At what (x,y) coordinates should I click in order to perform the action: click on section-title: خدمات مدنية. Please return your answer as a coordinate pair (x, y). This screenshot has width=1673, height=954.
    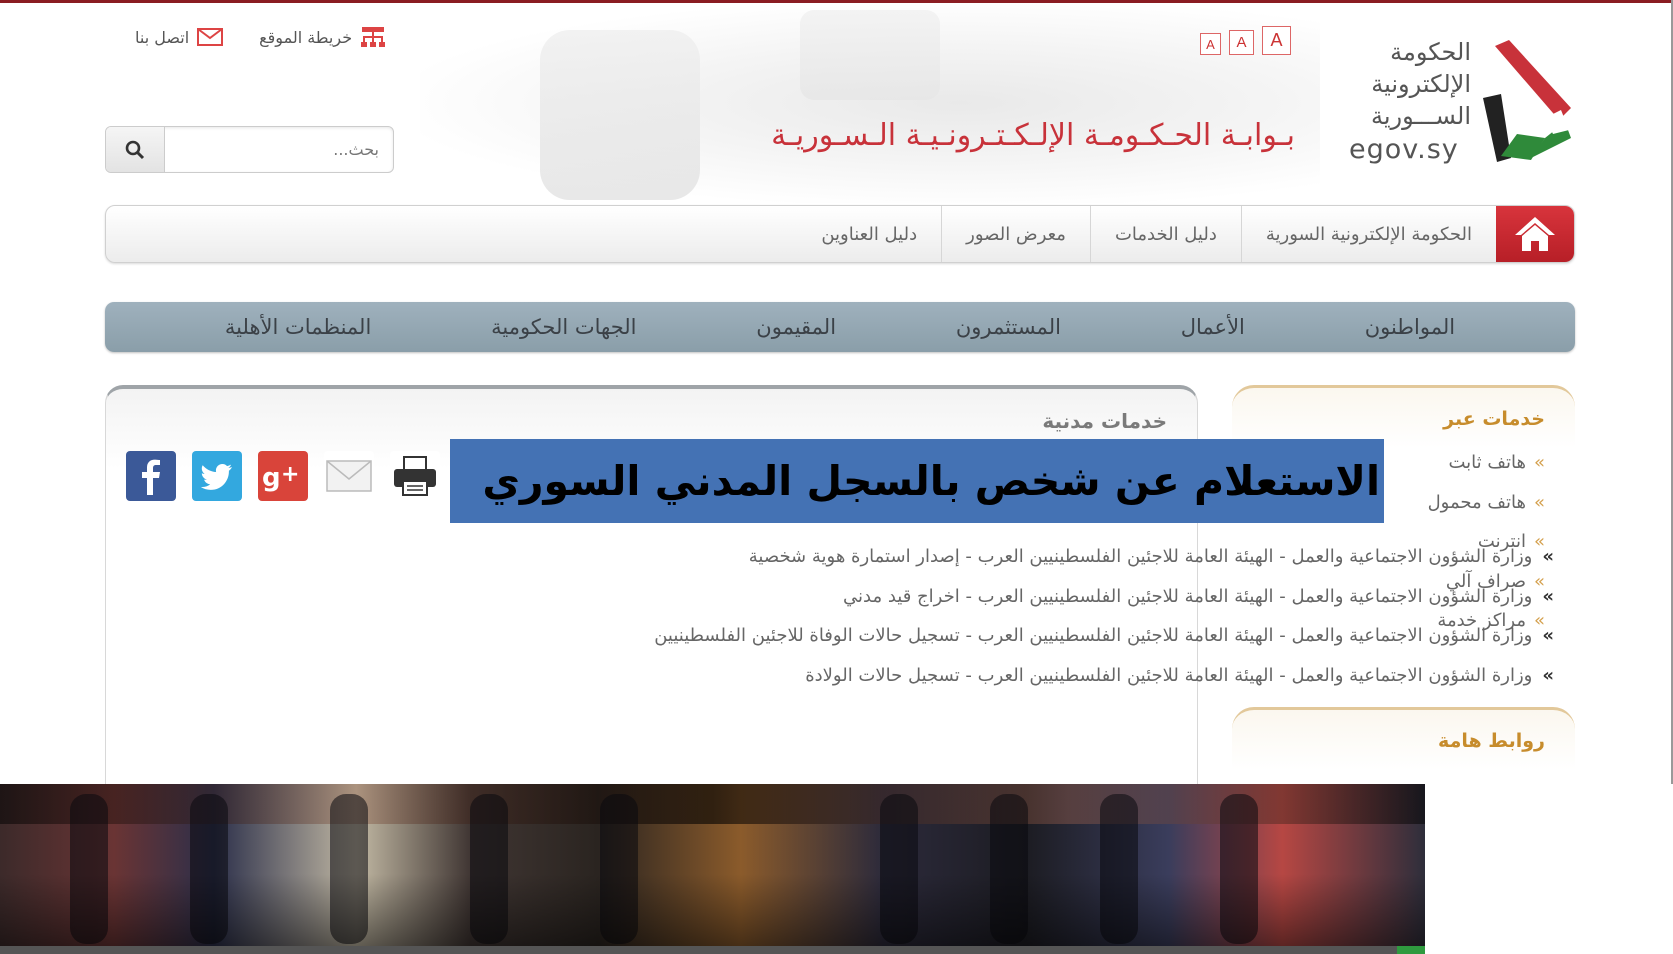
    Looking at the image, I should click on (1104, 421).